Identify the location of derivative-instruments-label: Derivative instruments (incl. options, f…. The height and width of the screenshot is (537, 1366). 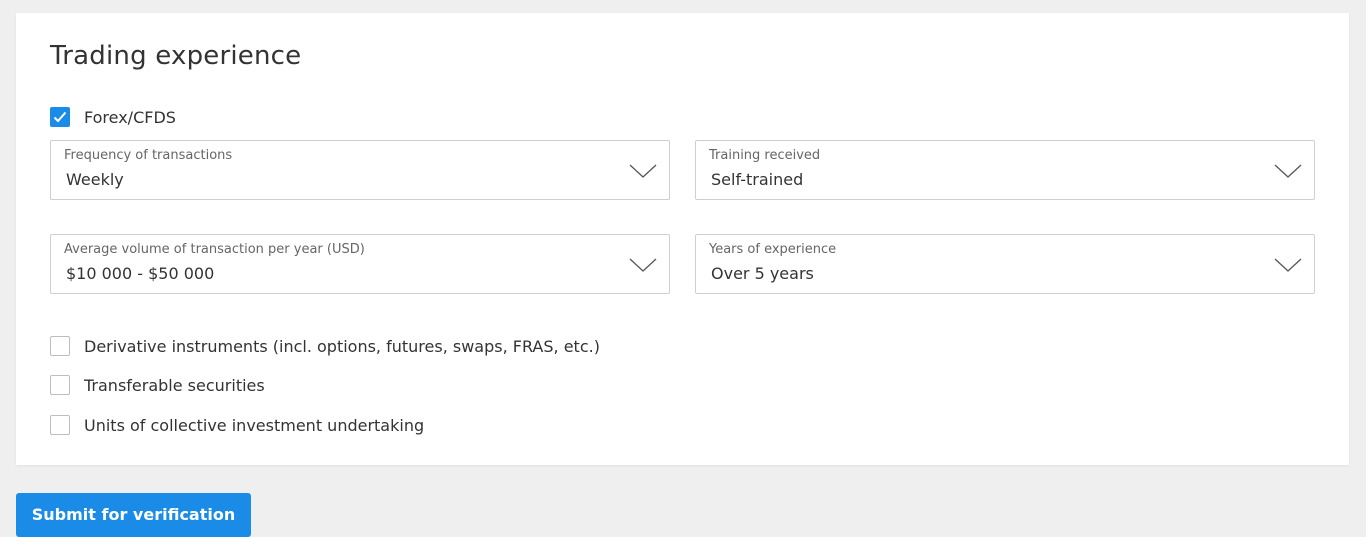
(342, 346).